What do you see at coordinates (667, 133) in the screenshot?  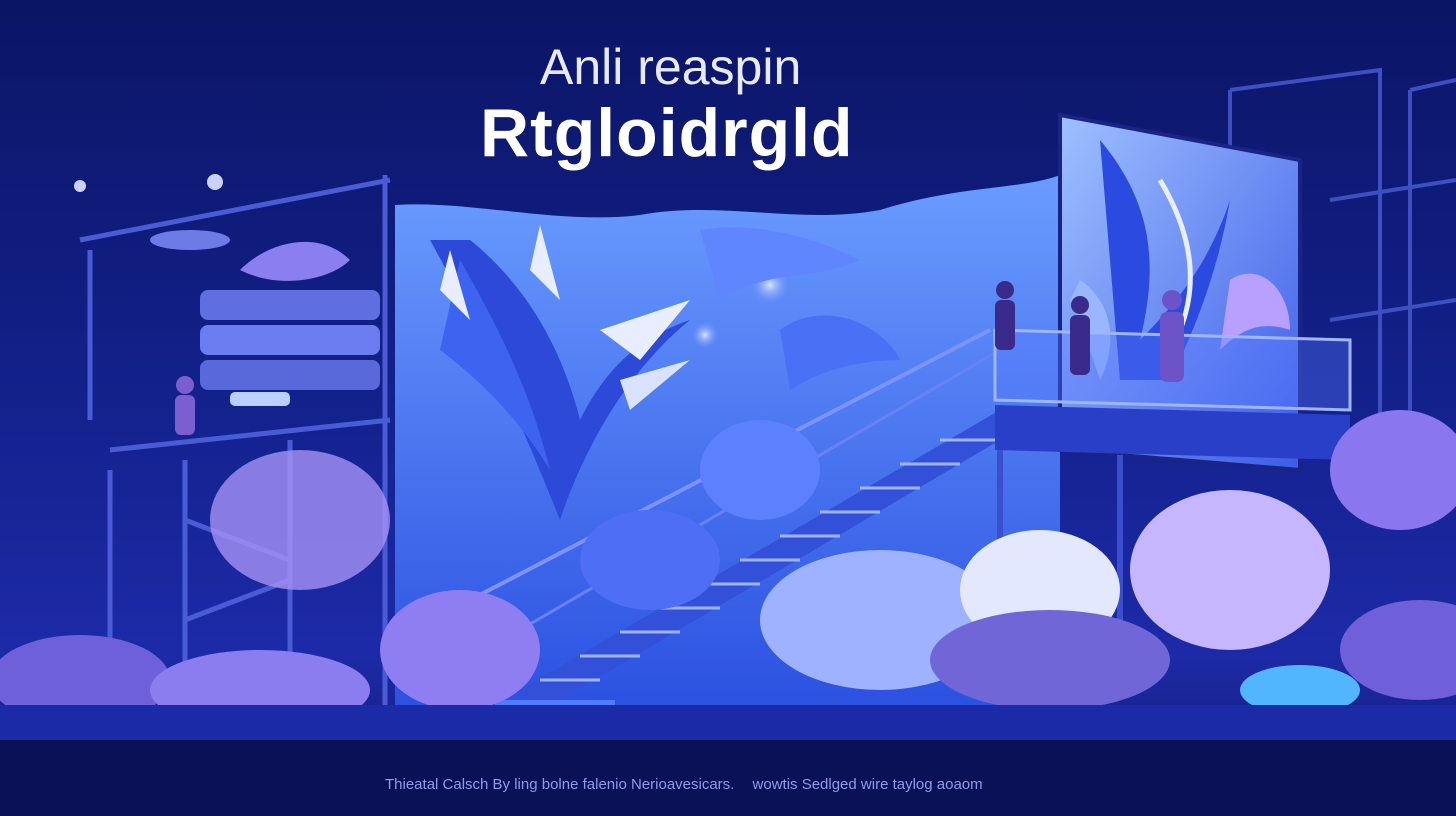 I see `hero-headline: Rtgloidrgld` at bounding box center [667, 133].